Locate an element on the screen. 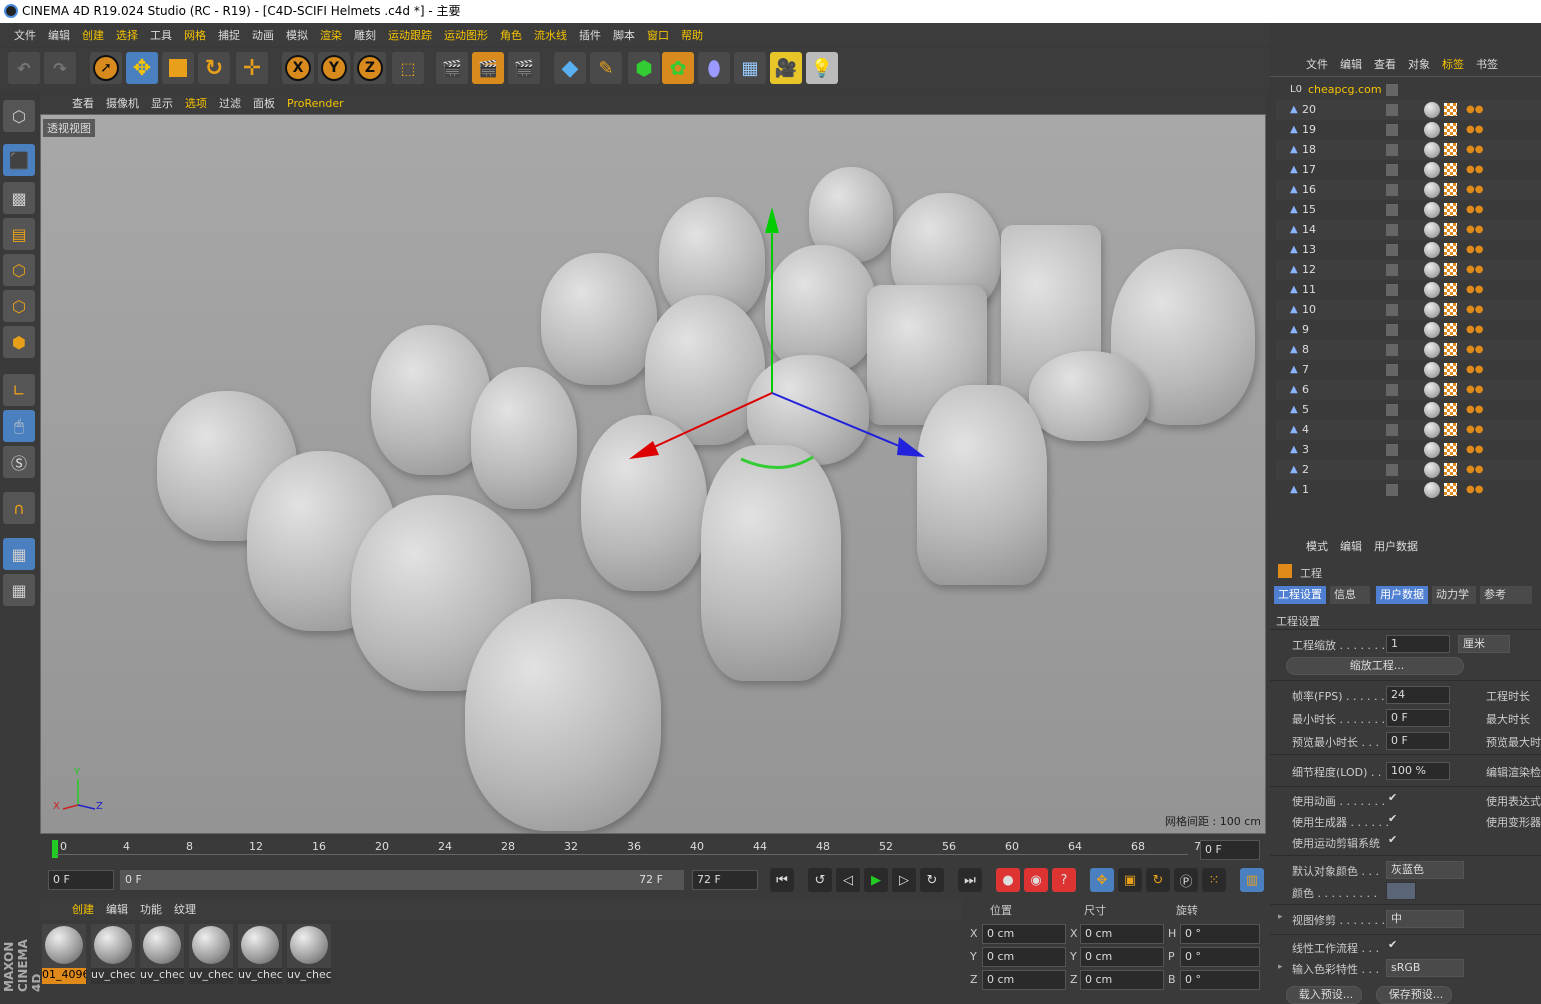  workplane-lock-icon: ▦ is located at coordinates (19, 554).